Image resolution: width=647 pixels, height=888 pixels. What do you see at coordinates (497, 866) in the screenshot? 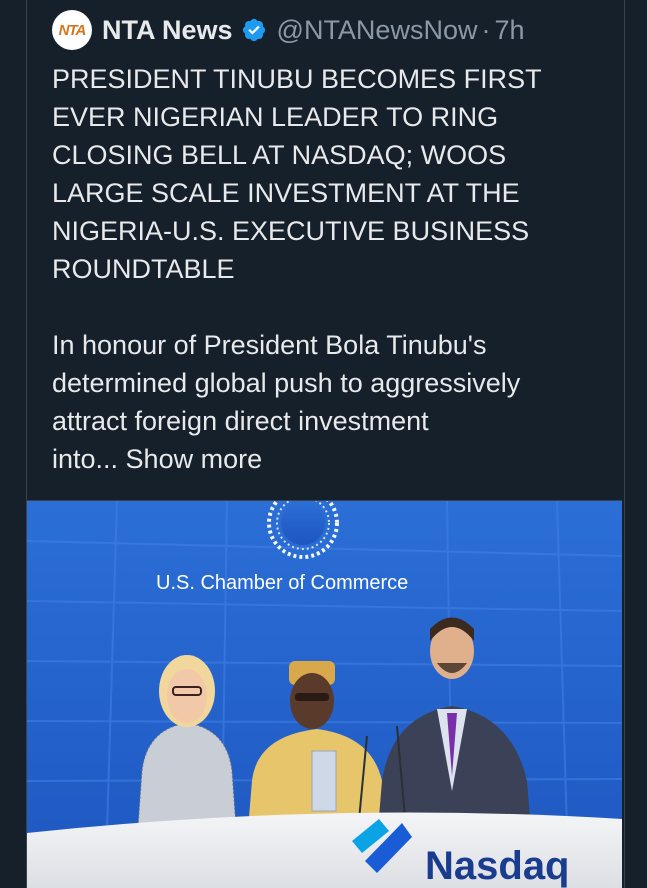
I see `podium-brand: Nasdaq` at bounding box center [497, 866].